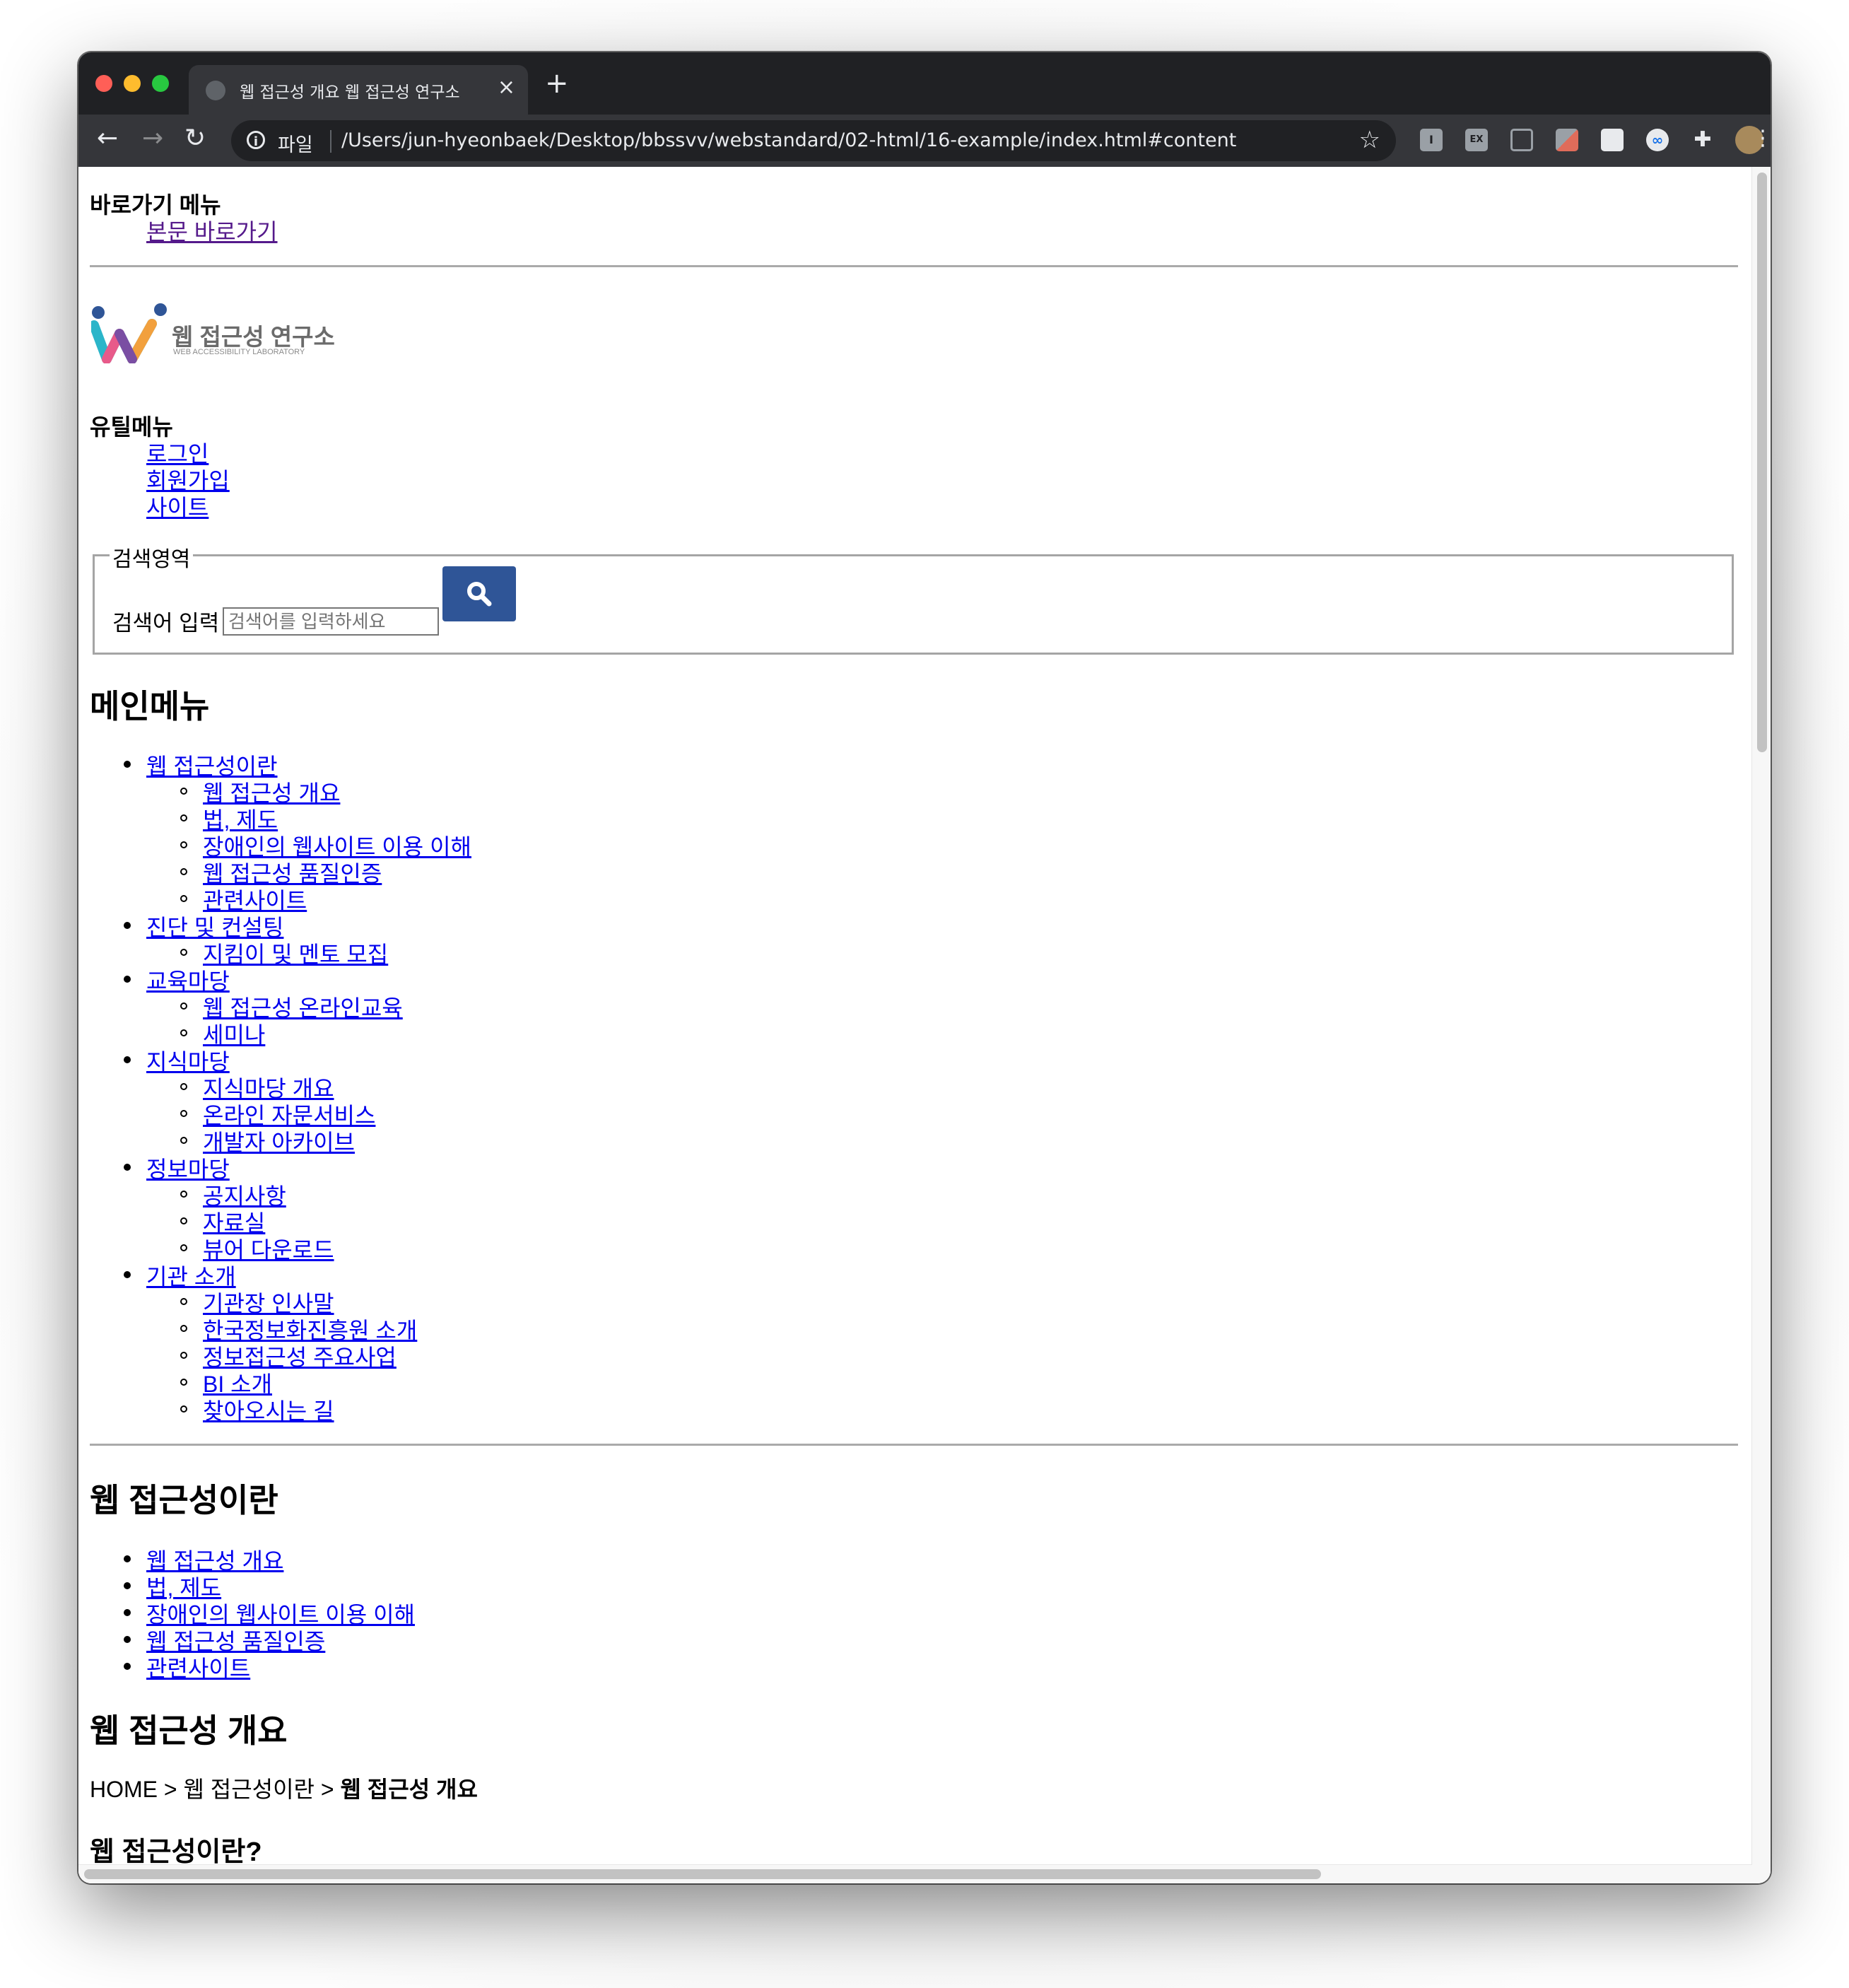 Image resolution: width=1849 pixels, height=1988 pixels. Describe the element at coordinates (506, 87) in the screenshot. I see `close-tab-icon: ×` at that location.